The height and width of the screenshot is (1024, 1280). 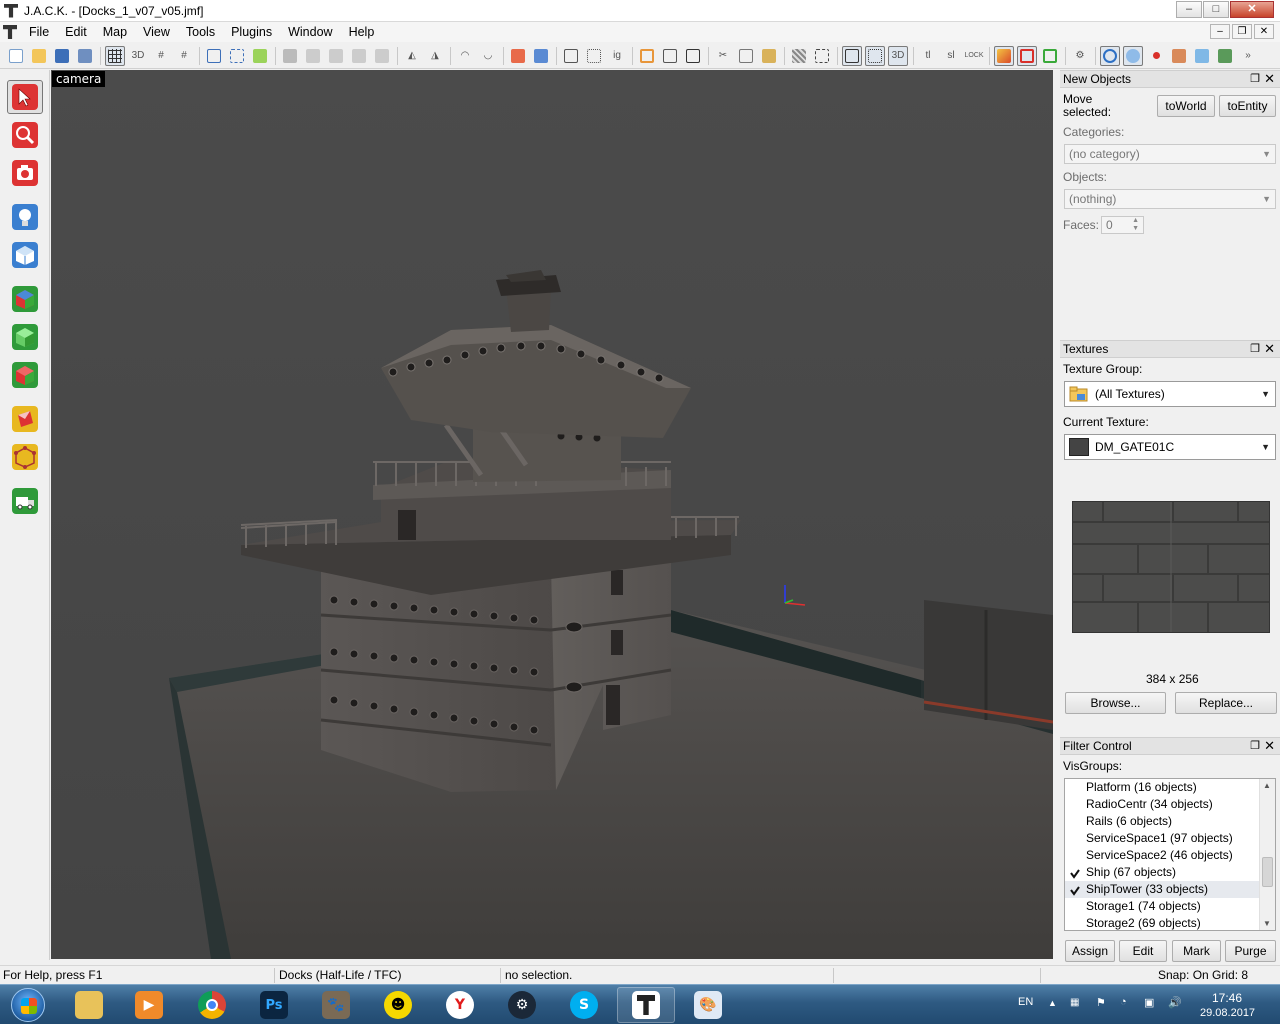 I want to click on person-icon, so click(x=1179, y=56).